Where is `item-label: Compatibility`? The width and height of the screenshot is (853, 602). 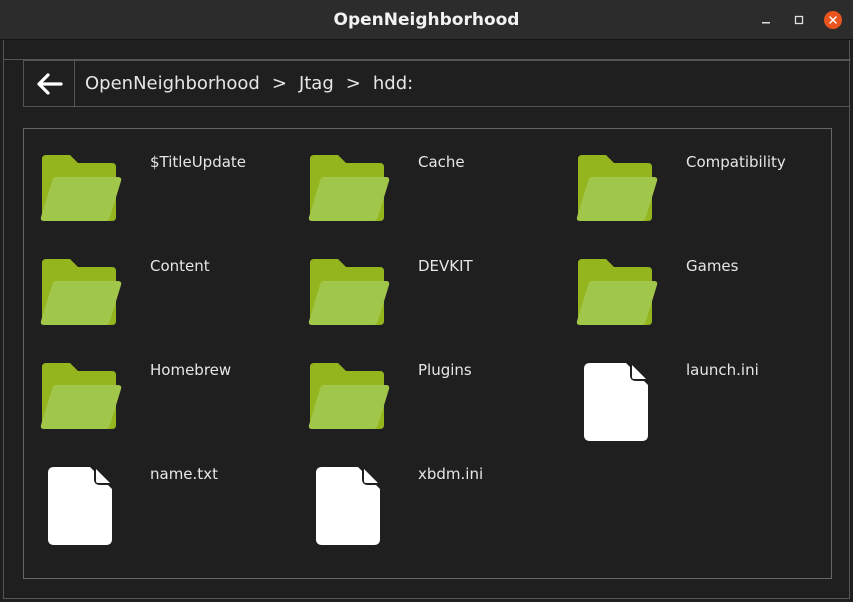 item-label: Compatibility is located at coordinates (736, 162).